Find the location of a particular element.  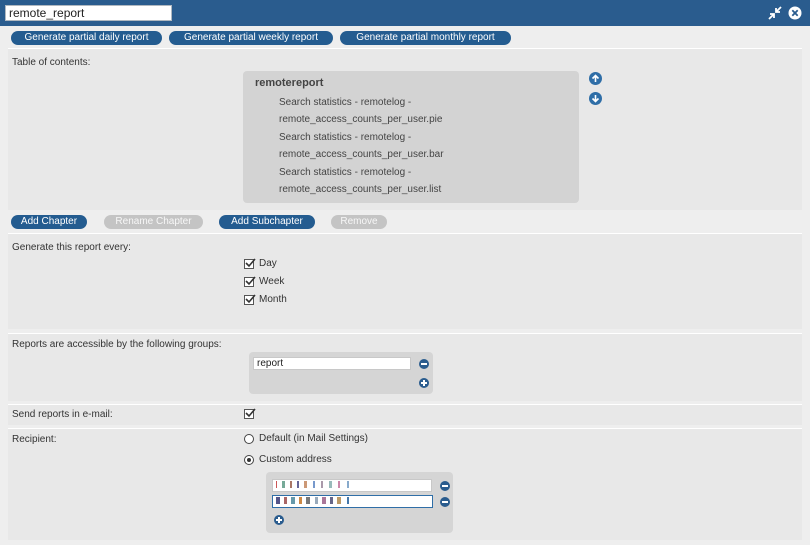

custom-address-list is located at coordinates (359, 502).